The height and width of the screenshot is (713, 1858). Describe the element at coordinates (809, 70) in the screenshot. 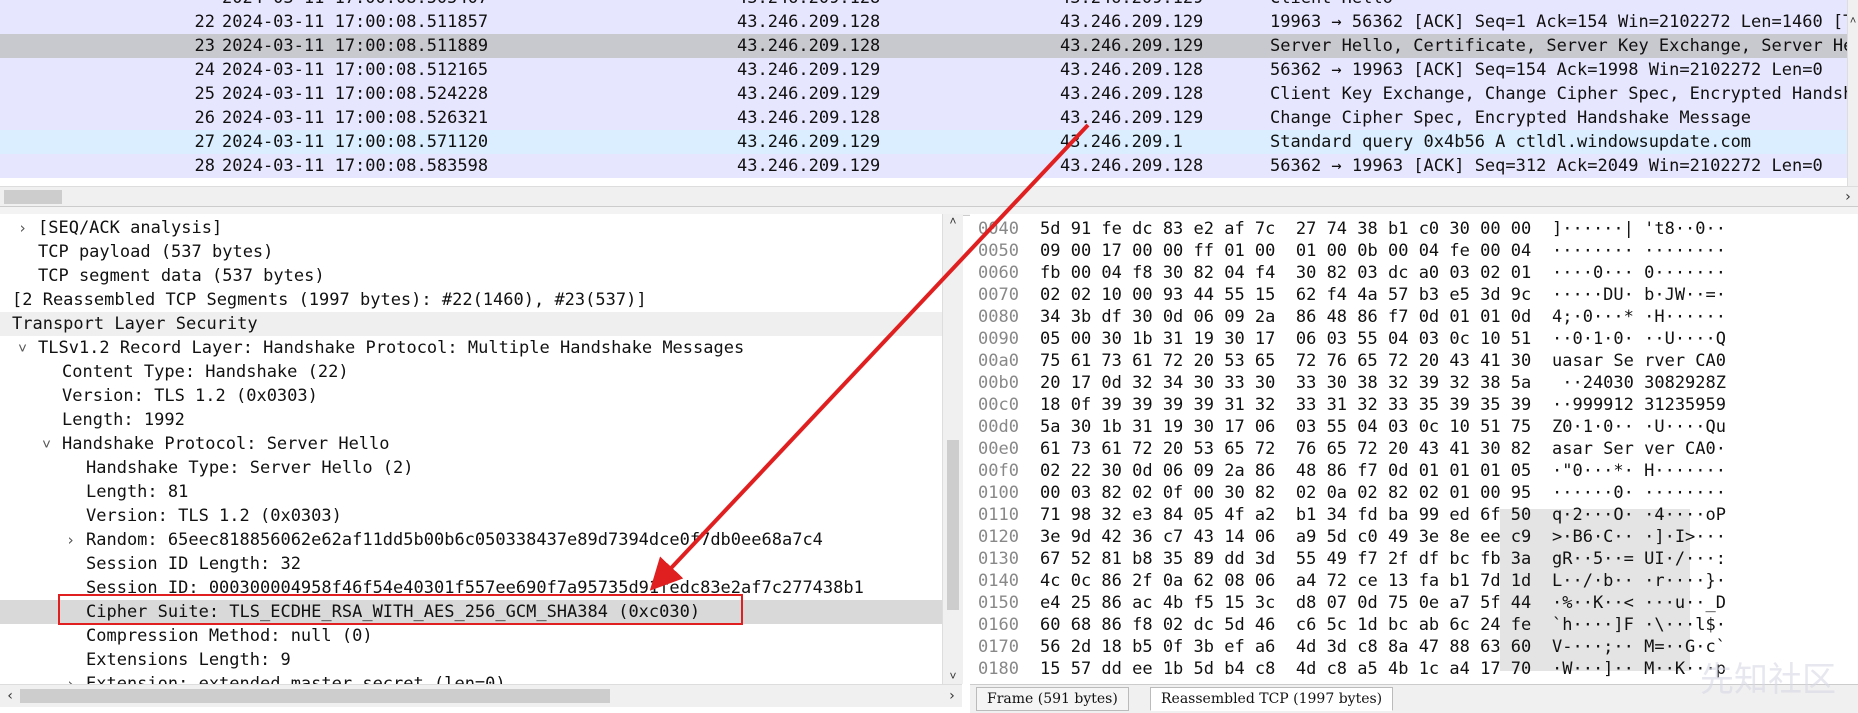

I see `packet-source: 43.246.209.129` at that location.